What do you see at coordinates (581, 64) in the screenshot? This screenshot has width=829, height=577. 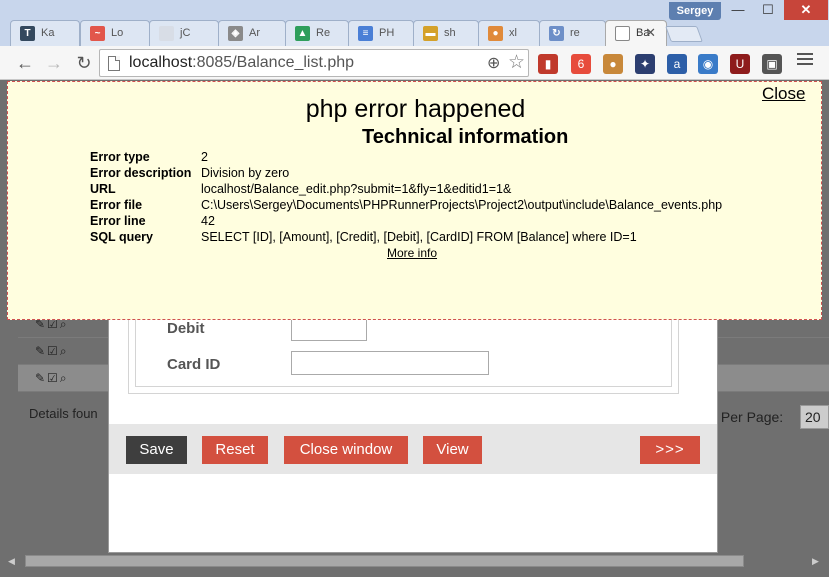 I see `rocket-extension-icon: 6` at bounding box center [581, 64].